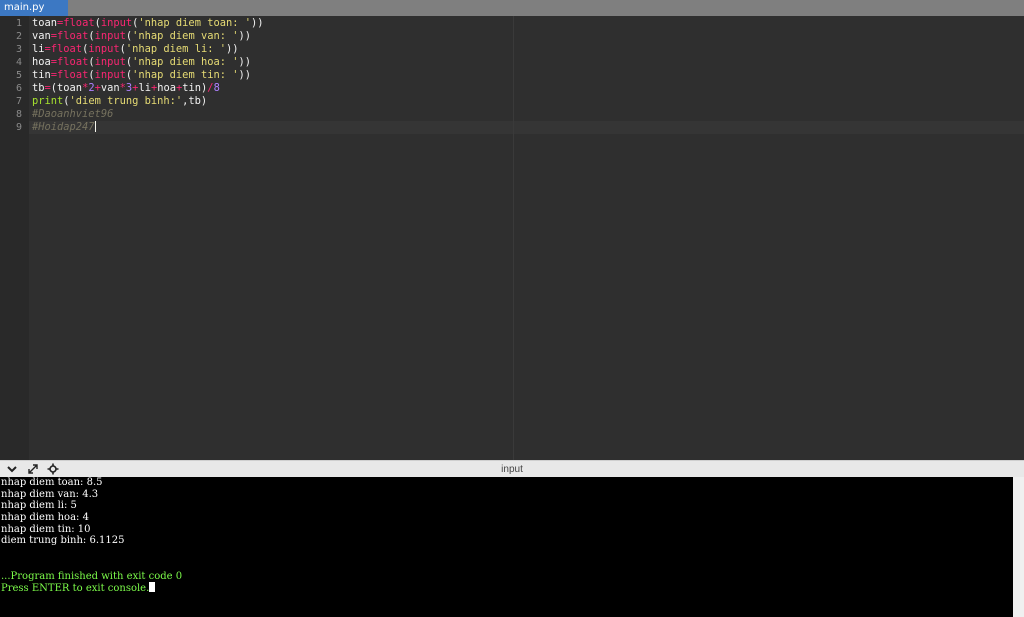 The width and height of the screenshot is (1024, 617). Describe the element at coordinates (216, 88) in the screenshot. I see `token-number: 8` at that location.